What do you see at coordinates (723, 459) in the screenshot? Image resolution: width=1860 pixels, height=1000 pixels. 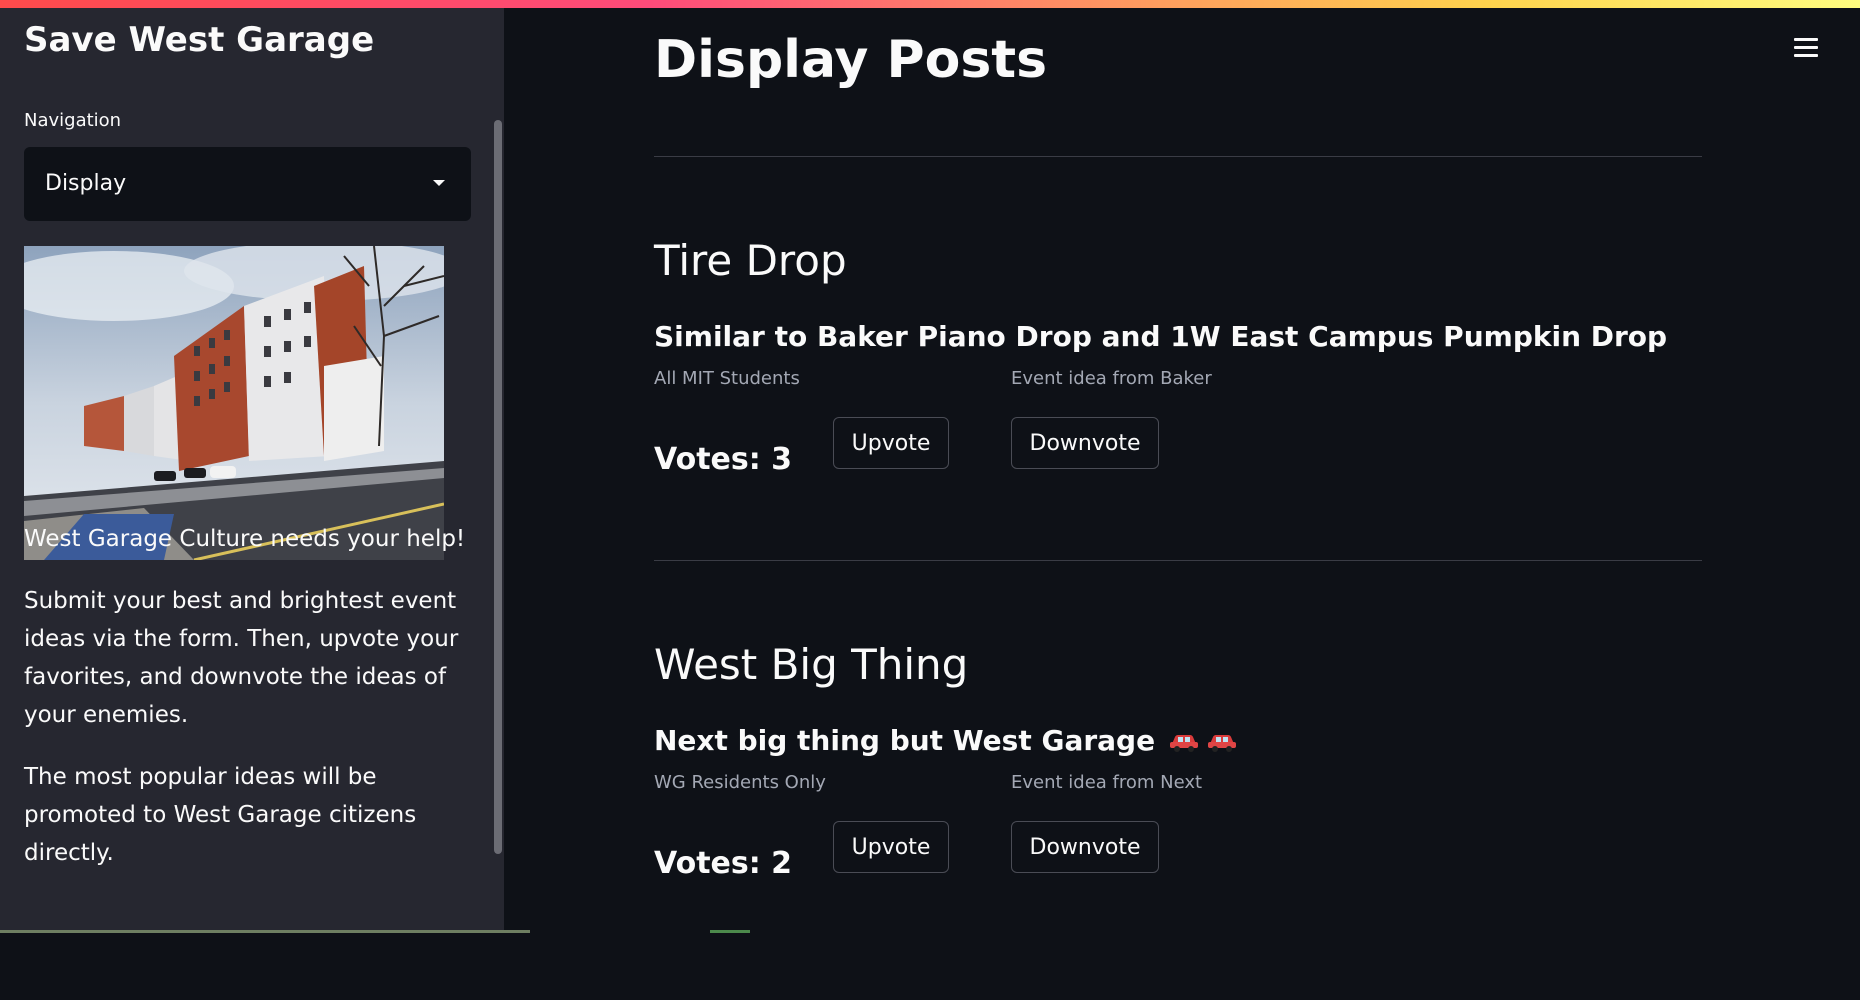 I see `vote-count: Votes: 3` at bounding box center [723, 459].